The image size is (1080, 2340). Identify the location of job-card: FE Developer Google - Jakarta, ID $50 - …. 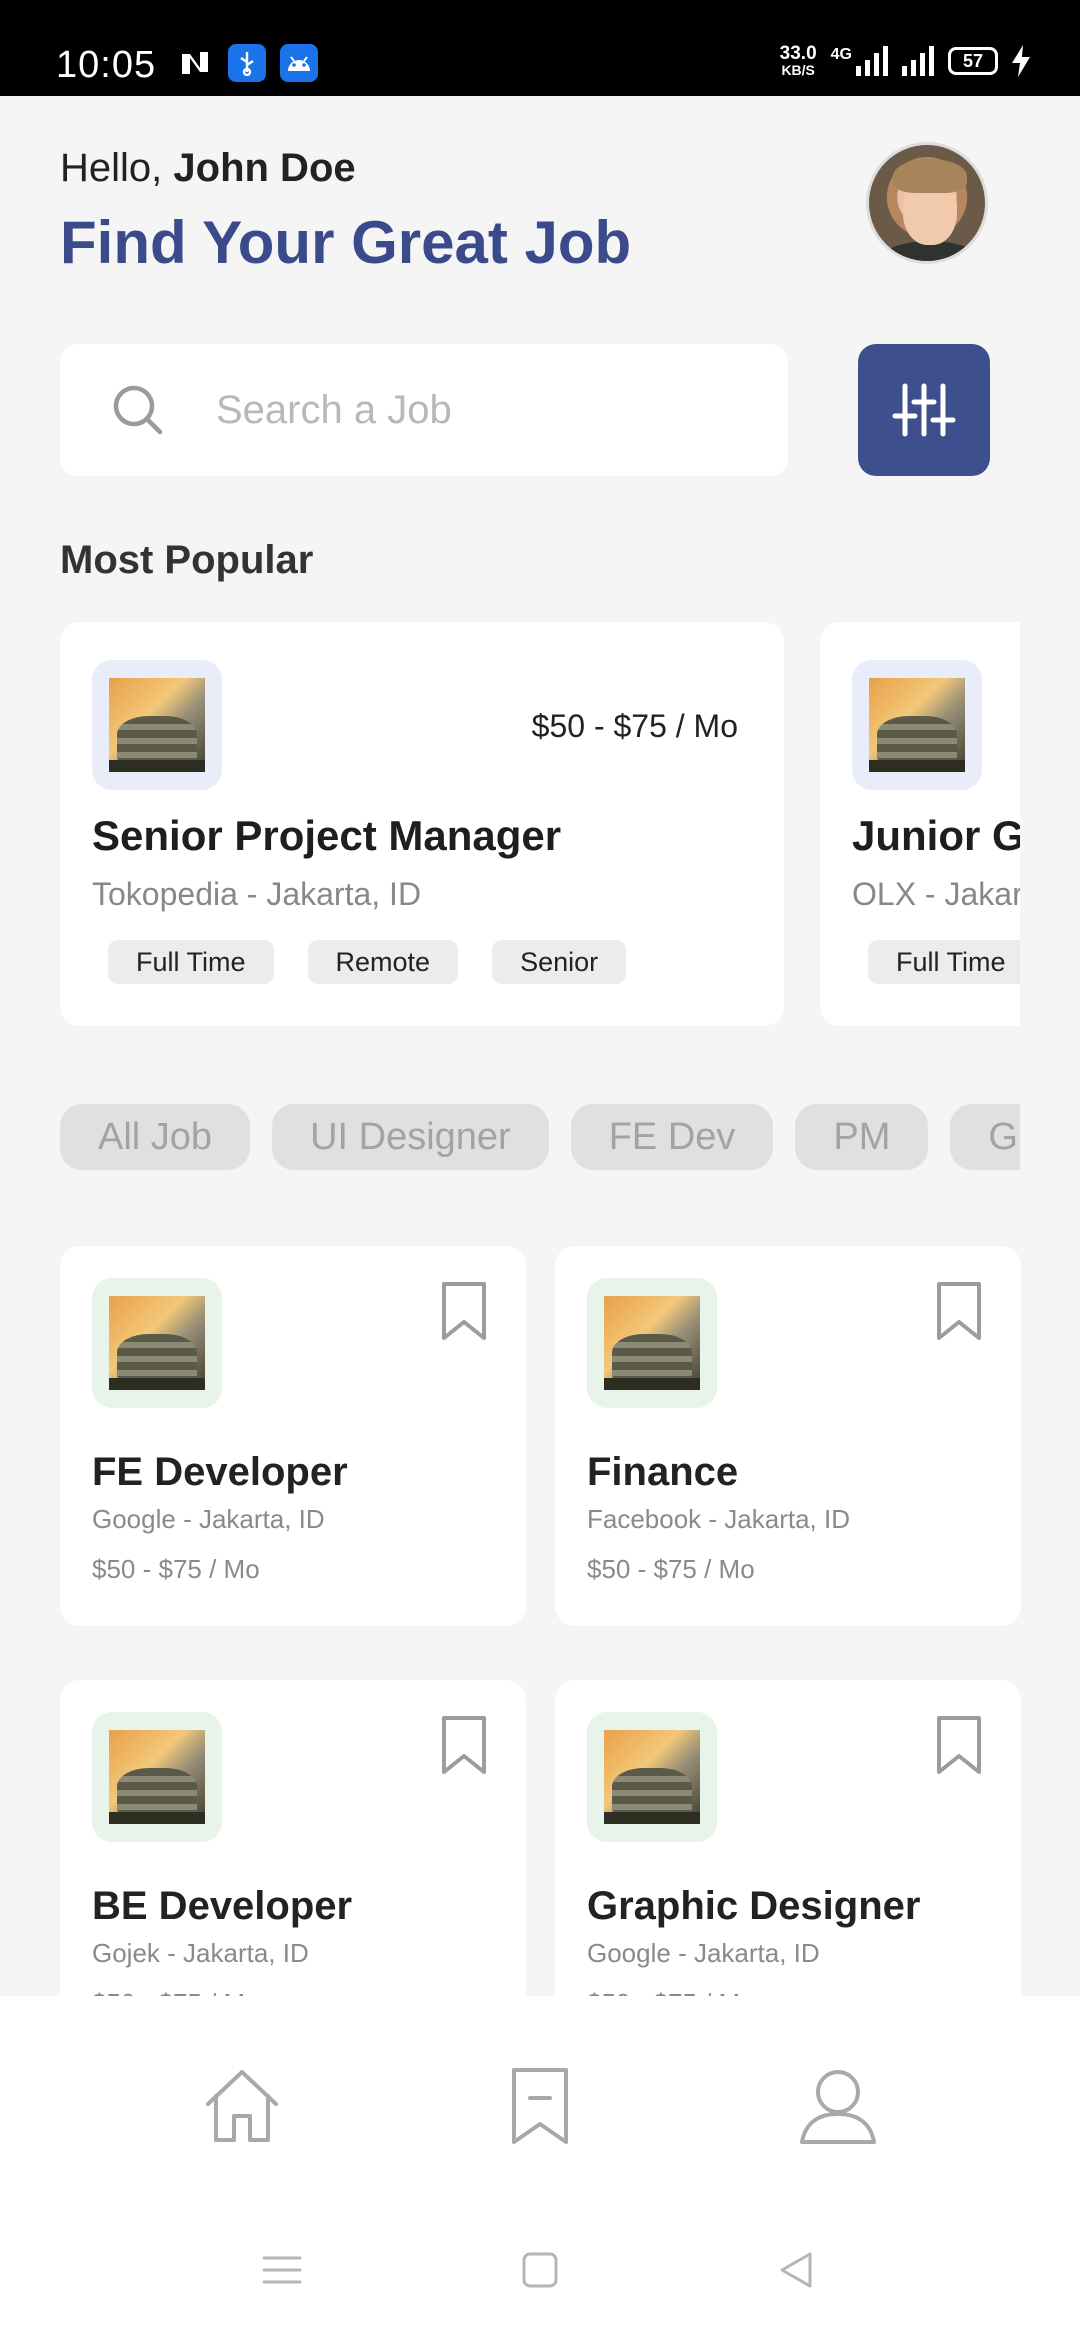
(293, 1436).